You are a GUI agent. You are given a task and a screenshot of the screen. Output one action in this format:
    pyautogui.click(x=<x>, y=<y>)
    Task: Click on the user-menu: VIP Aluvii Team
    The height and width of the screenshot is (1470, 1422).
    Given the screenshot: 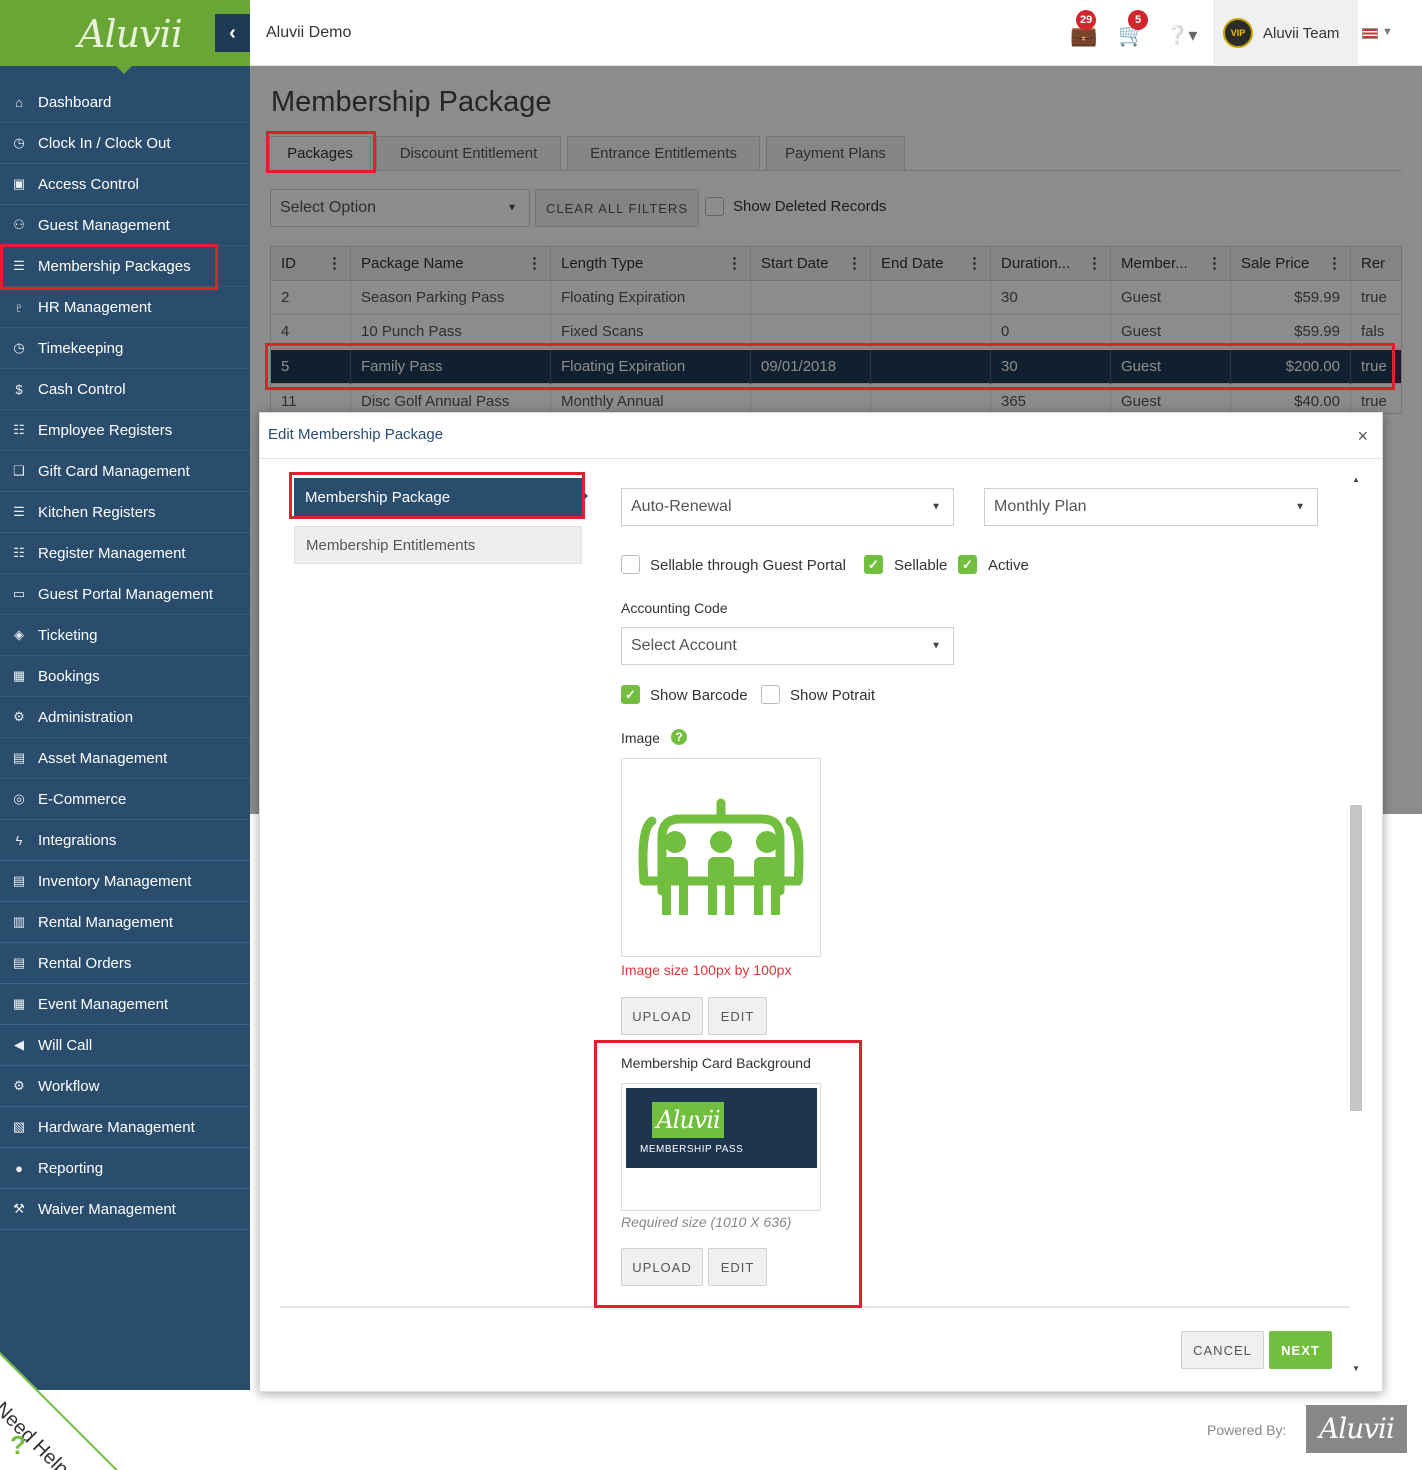 What is the action you would take?
    pyautogui.click(x=1285, y=33)
    